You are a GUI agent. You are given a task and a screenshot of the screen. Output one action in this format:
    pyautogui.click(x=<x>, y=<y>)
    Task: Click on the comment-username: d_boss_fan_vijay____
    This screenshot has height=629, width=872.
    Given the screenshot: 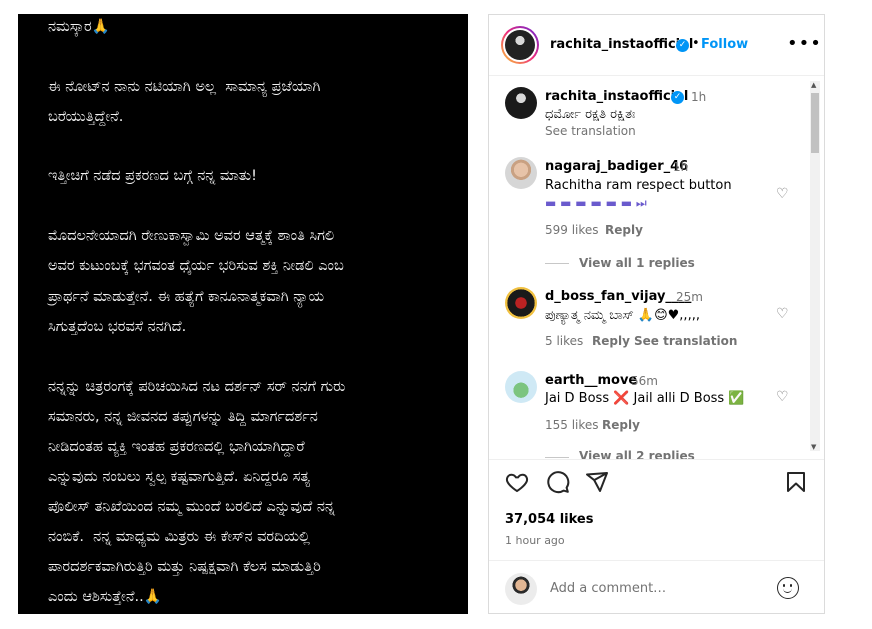 What is the action you would take?
    pyautogui.click(x=618, y=296)
    